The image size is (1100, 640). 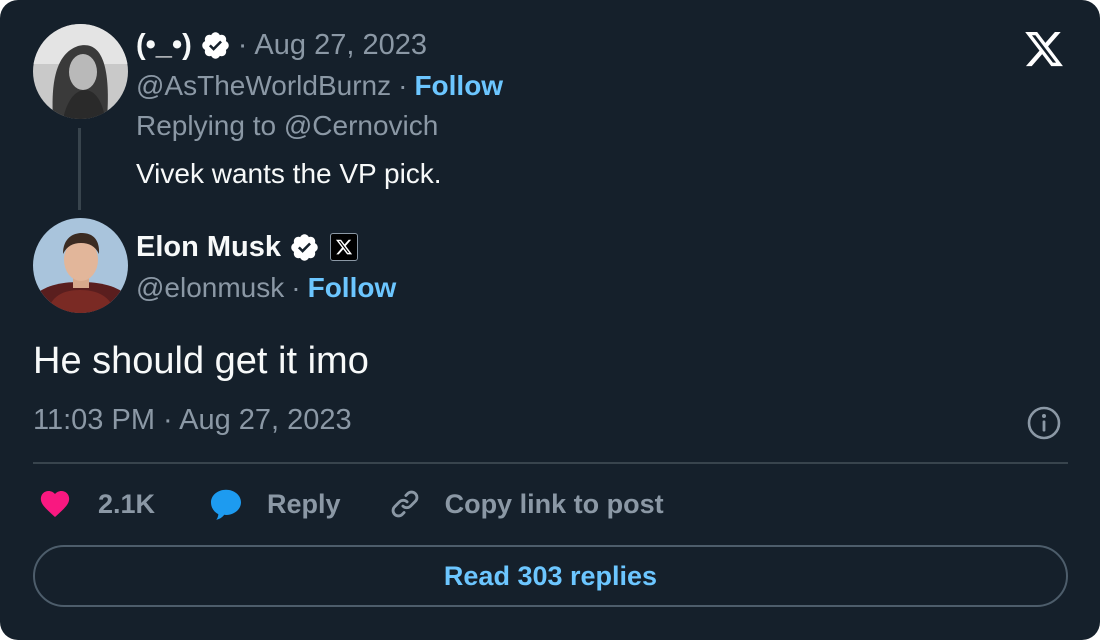 I want to click on parent-post-date: Aug 27, 2023, so click(x=340, y=45).